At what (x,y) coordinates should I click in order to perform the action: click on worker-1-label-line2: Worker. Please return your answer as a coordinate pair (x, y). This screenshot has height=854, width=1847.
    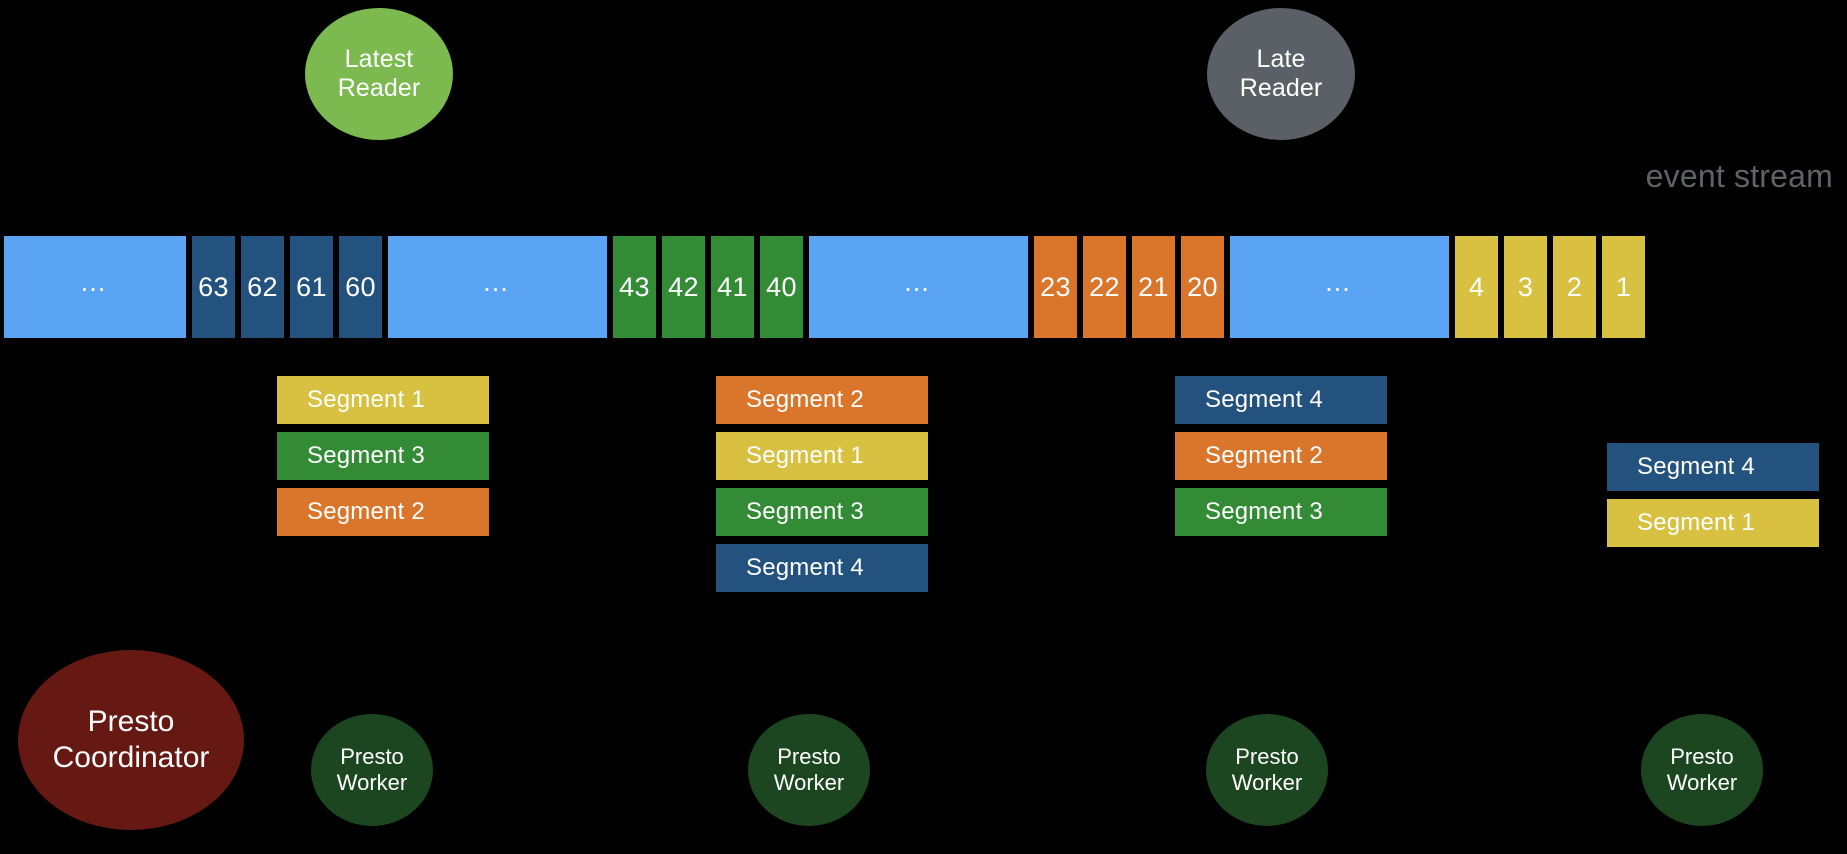
    Looking at the image, I should click on (372, 782).